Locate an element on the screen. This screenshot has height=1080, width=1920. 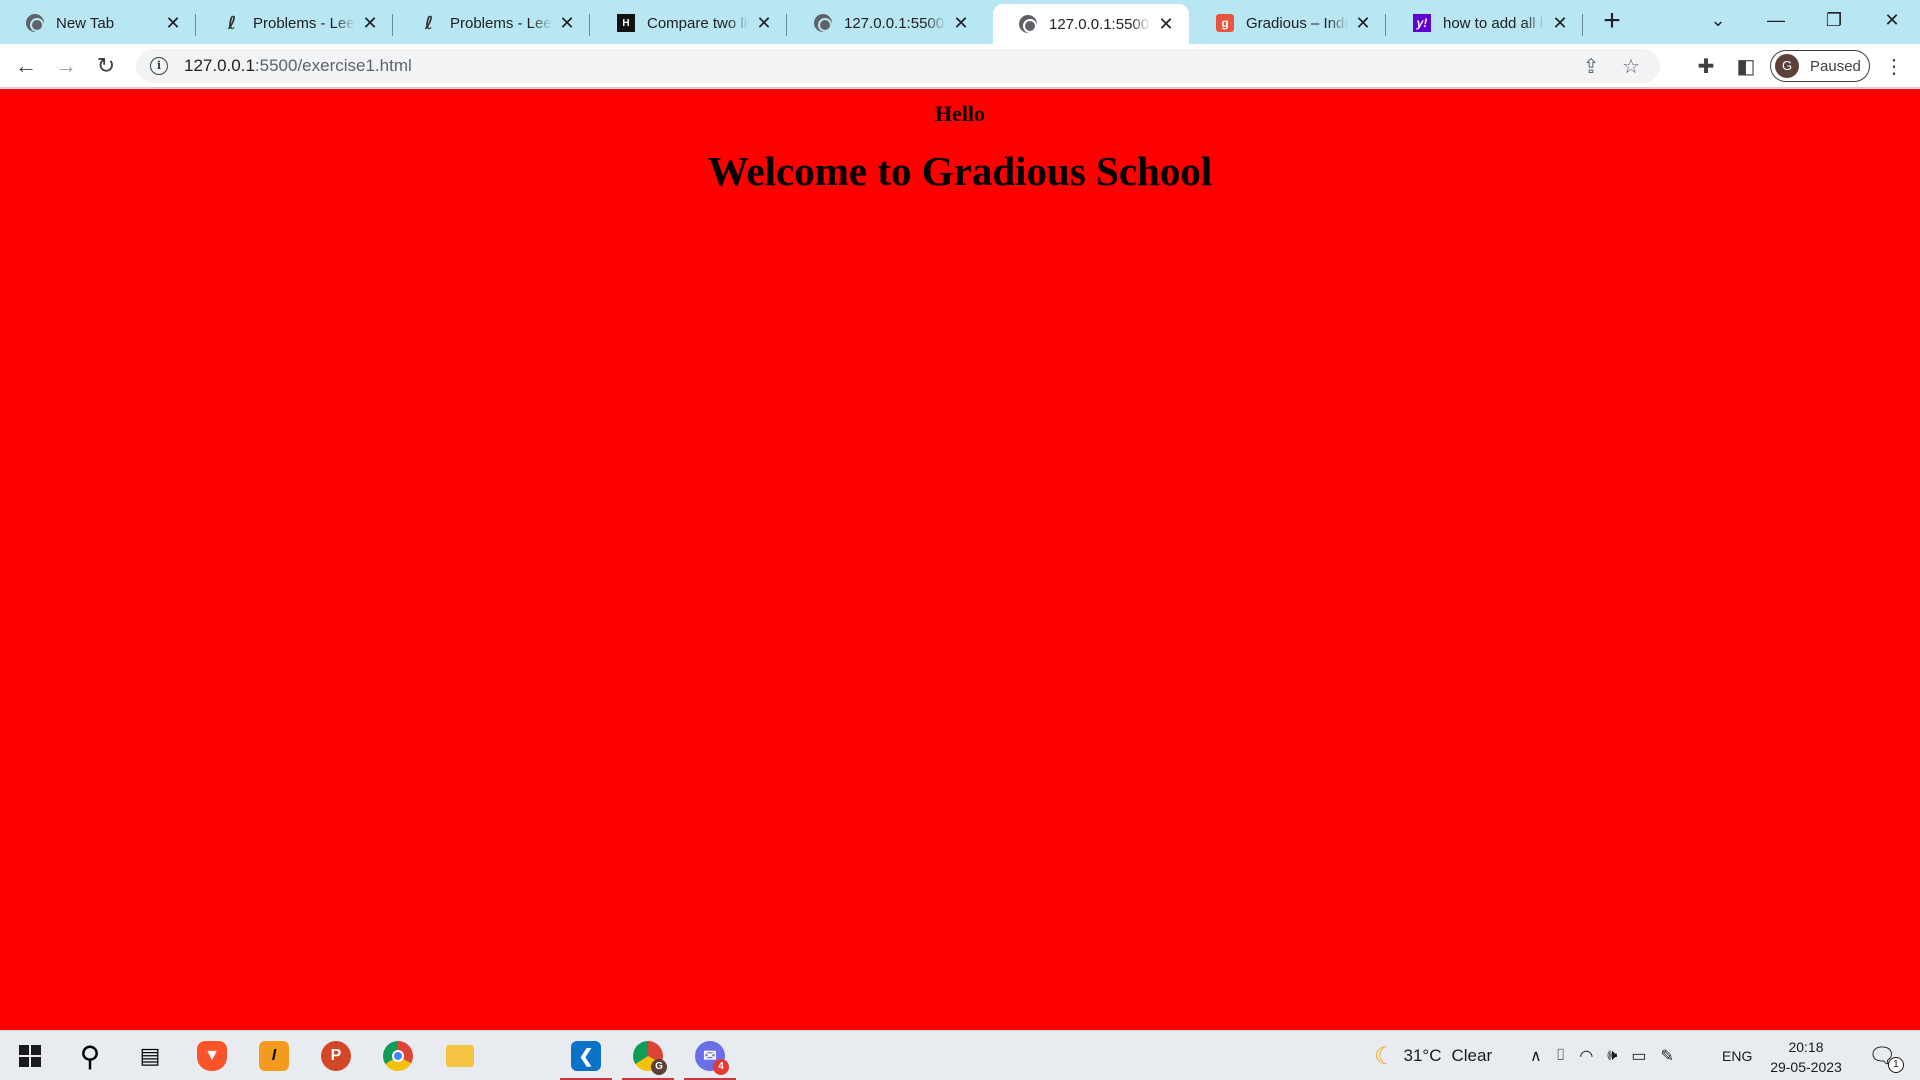
tab-new-tab: New Tab ✕ is located at coordinates (98, 23).